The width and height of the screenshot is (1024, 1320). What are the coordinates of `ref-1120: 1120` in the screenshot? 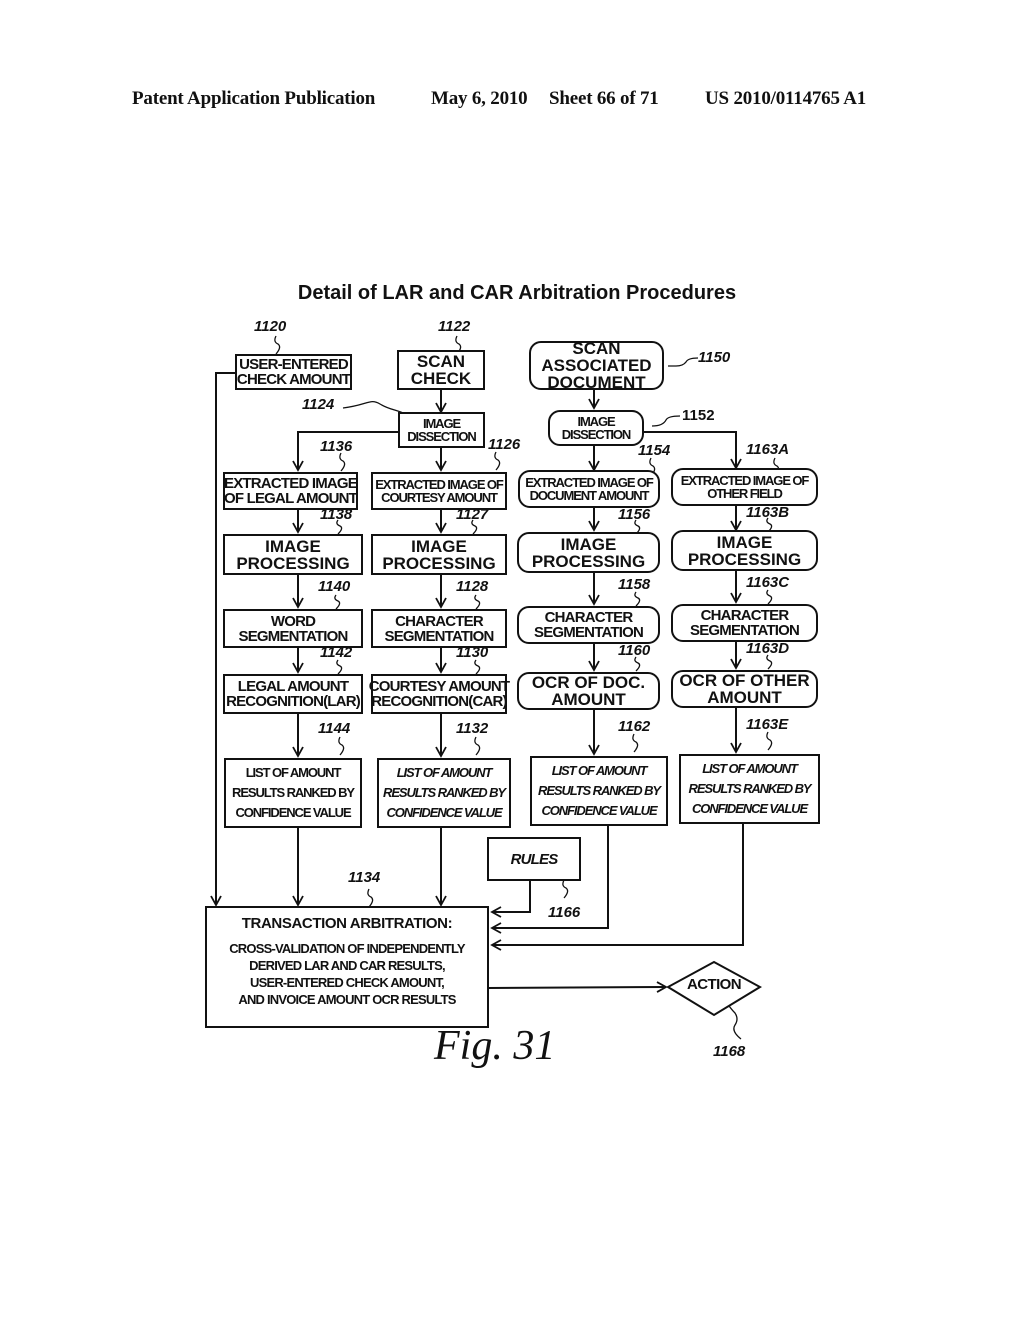 It's located at (270, 326).